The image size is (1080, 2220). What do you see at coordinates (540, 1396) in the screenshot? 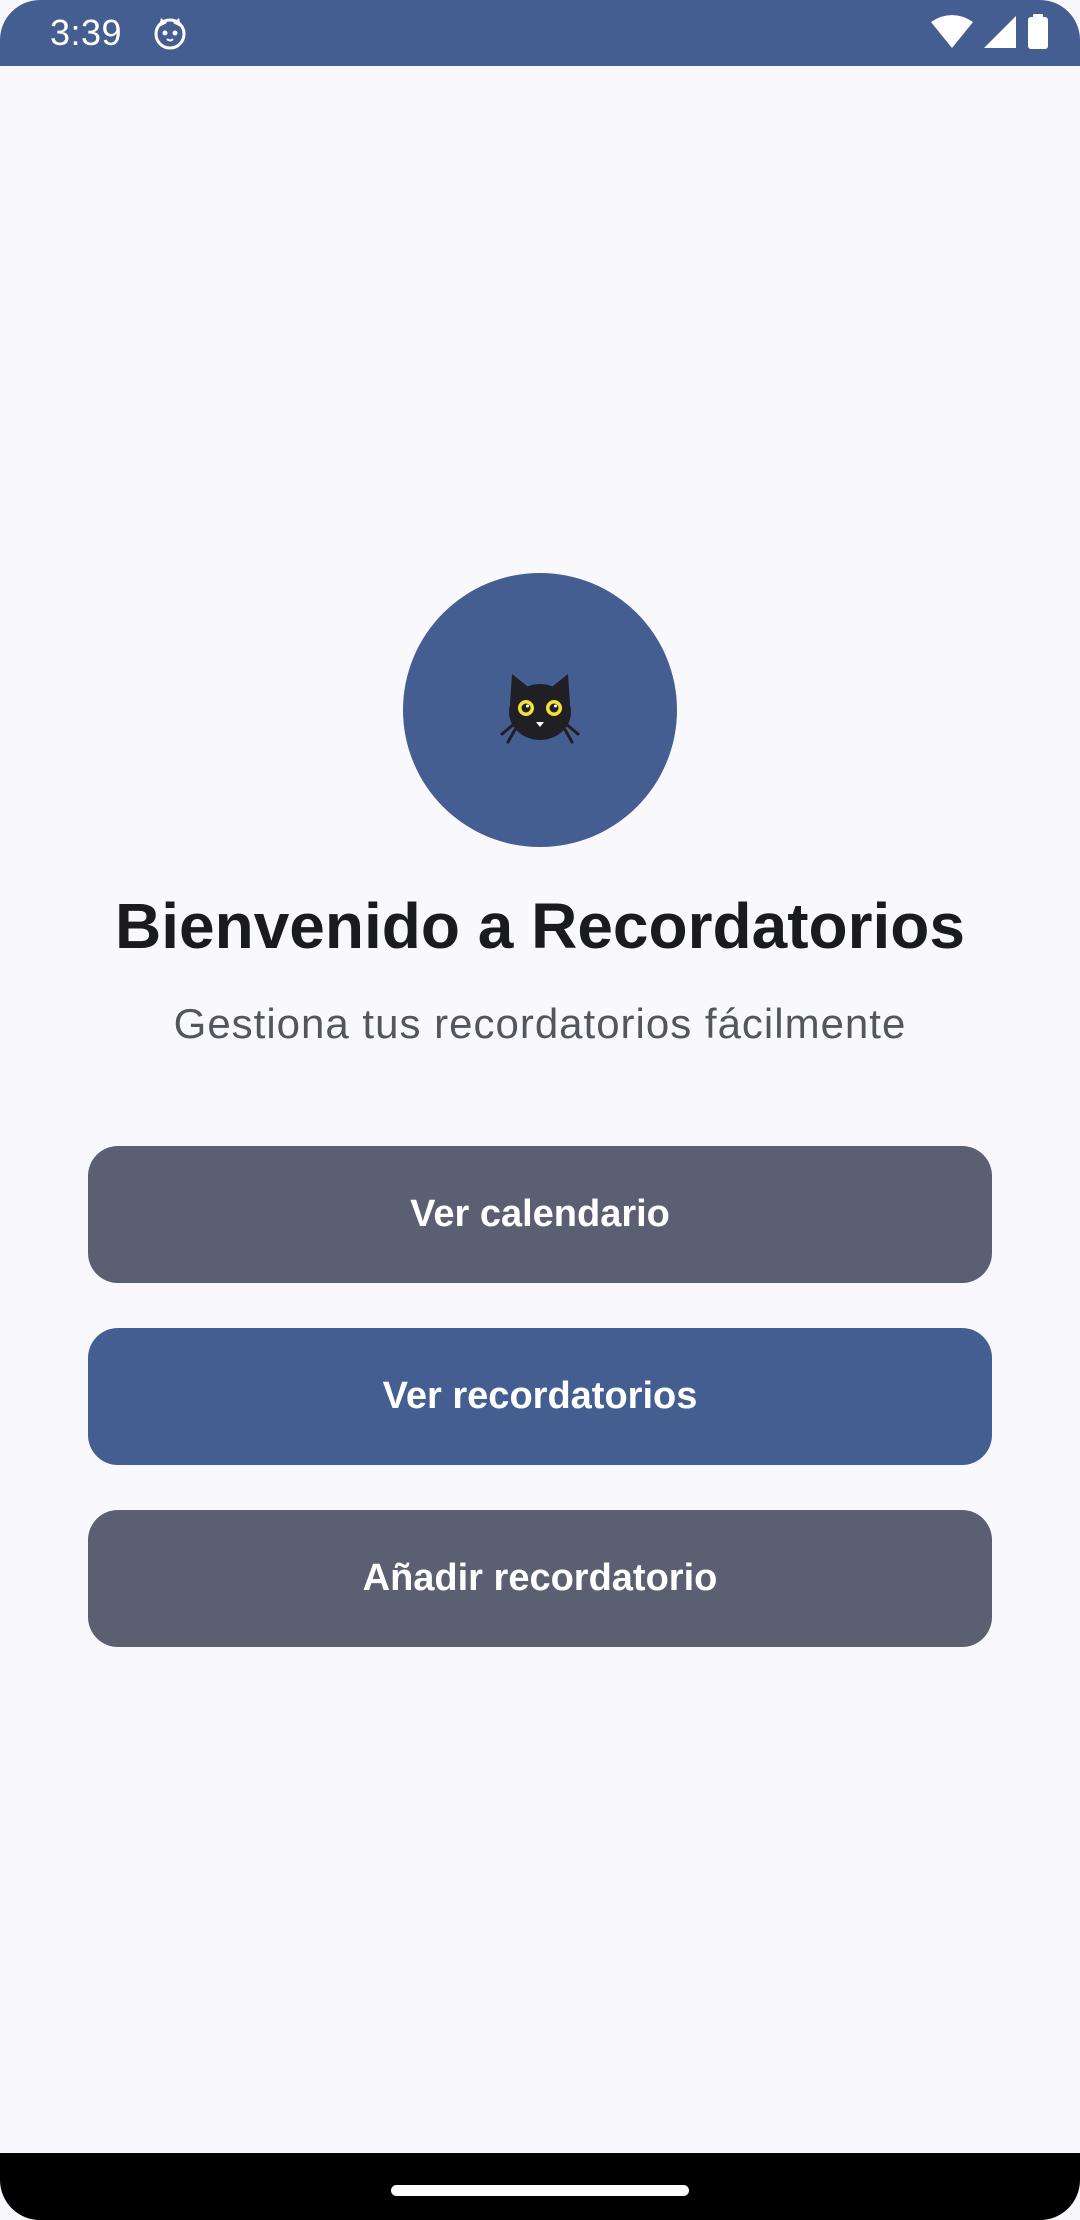
I see `view-reminders-button: Ver recordatorios` at bounding box center [540, 1396].